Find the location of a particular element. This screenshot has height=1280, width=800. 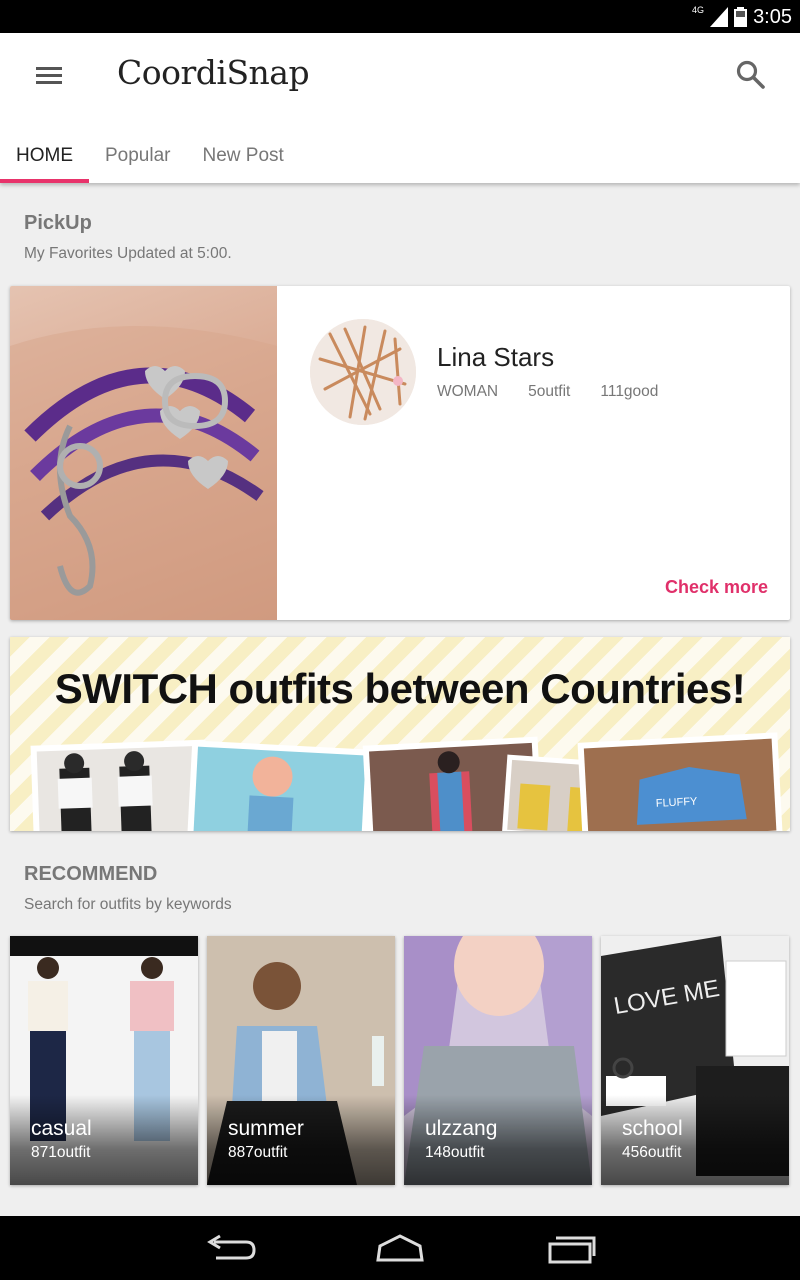

pickup-image is located at coordinates (143, 453).